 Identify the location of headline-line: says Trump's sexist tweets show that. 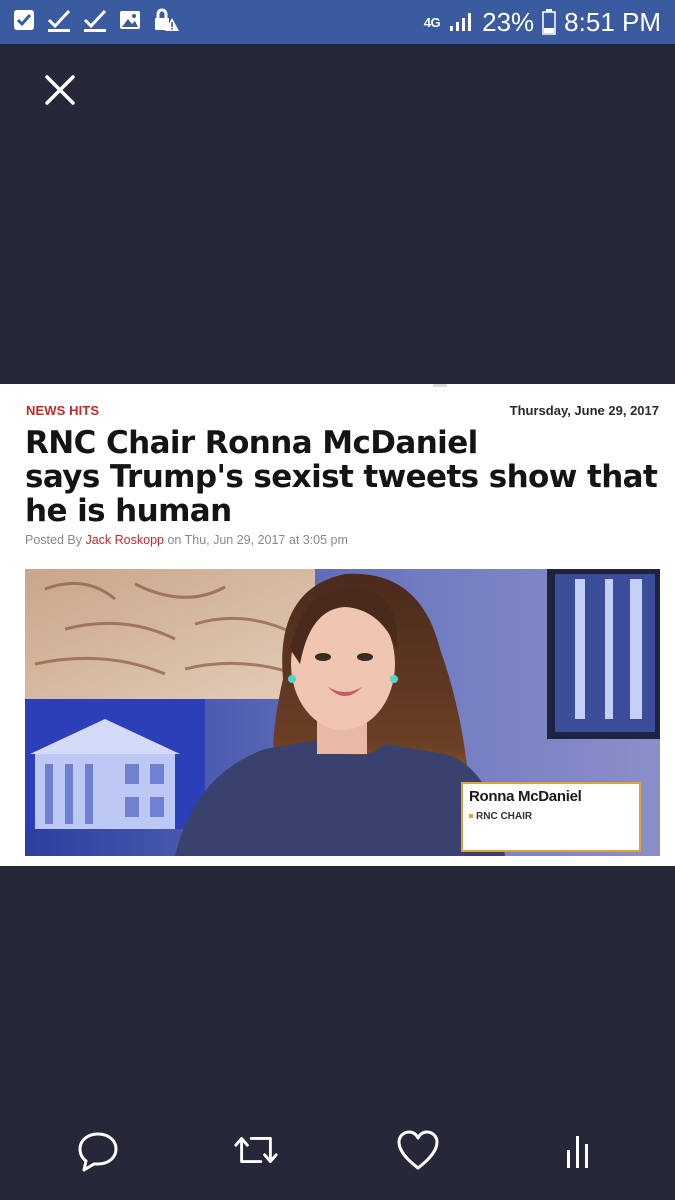
(341, 477).